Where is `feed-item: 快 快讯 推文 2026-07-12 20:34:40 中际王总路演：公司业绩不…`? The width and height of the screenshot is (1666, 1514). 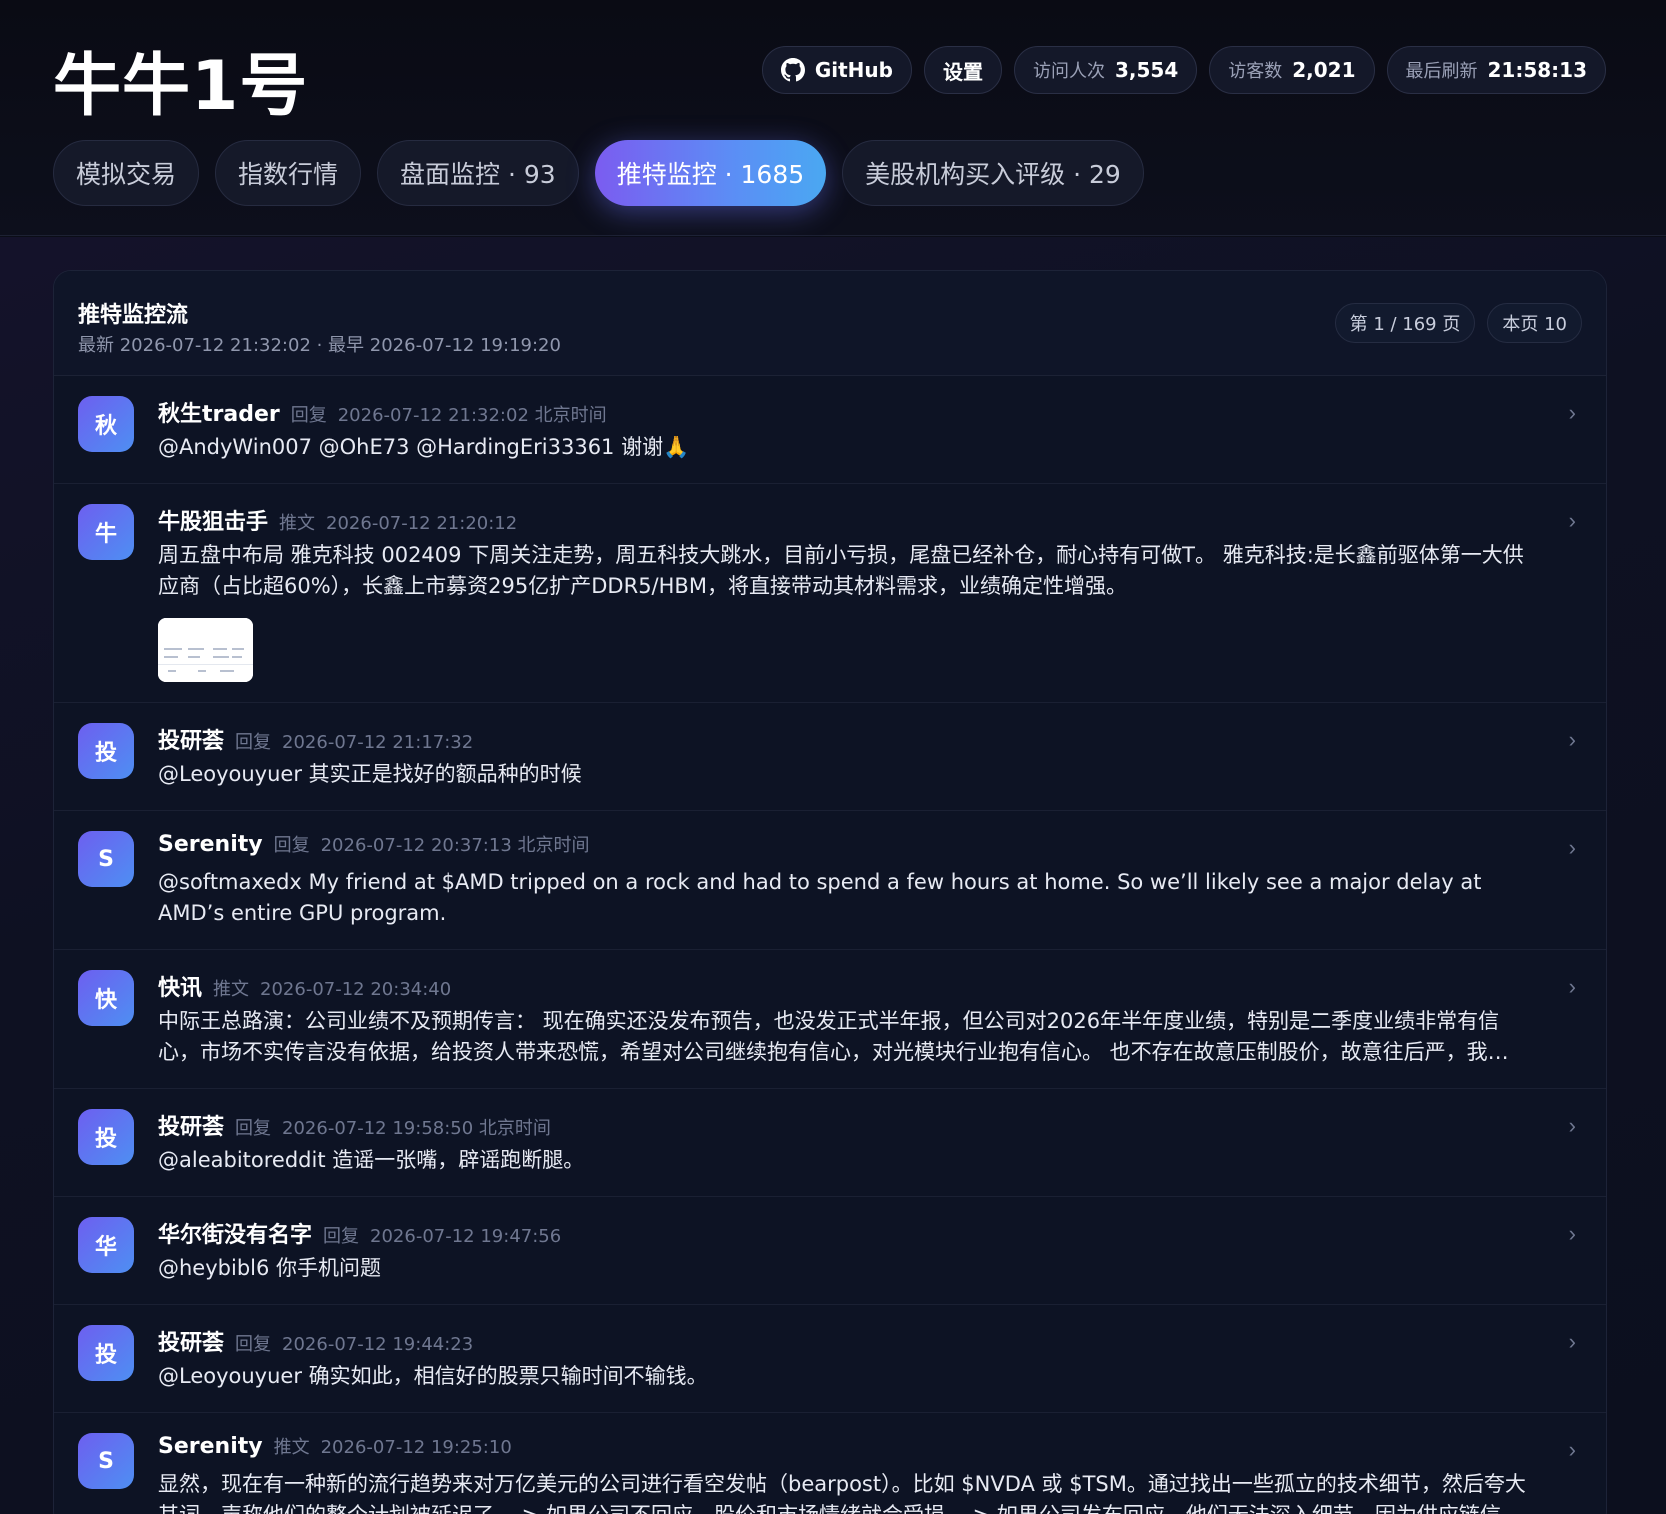
feed-item: 快 快讯 推文 2026-07-12 20:34:40 中际王总路演：公司业绩不… is located at coordinates (830, 1019).